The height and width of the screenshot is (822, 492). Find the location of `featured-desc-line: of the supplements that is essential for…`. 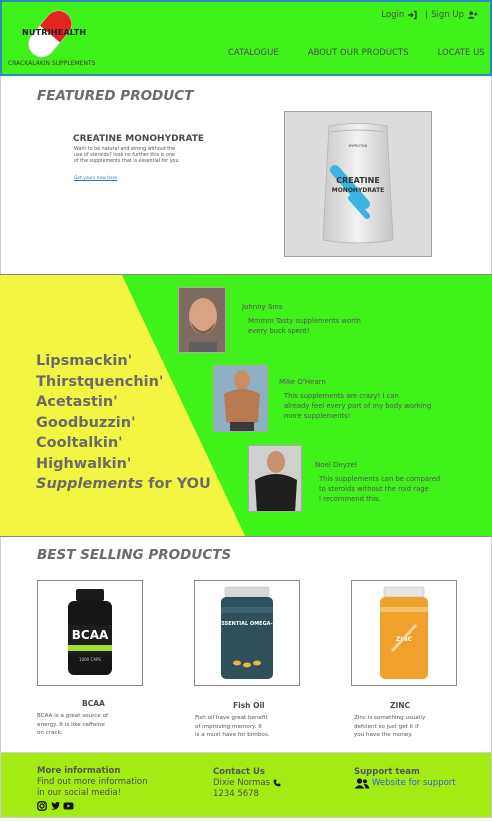

featured-desc-line: of the supplements that is essential for… is located at coordinates (126, 161).